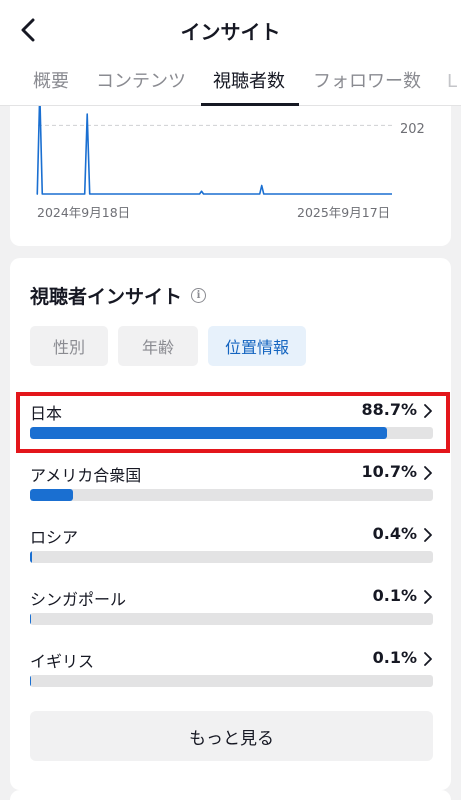 This screenshot has width=461, height=800. Describe the element at coordinates (412, 129) in the screenshot. I see `reference-value-label: 202` at that location.